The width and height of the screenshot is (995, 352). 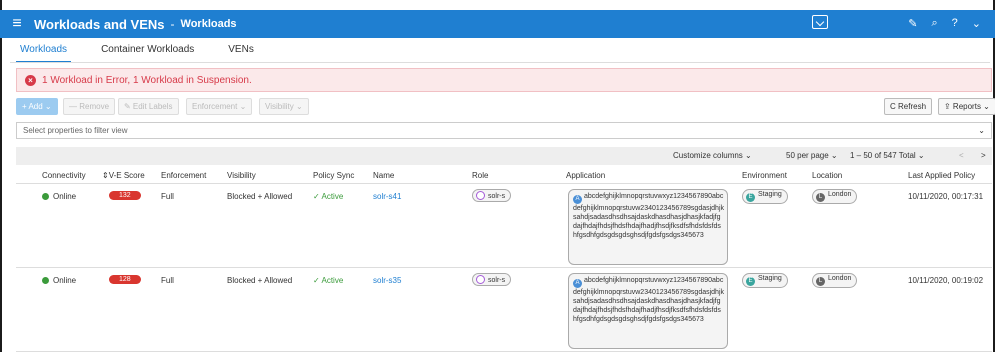 What do you see at coordinates (497, 24) in the screenshot?
I see `top-bar: ≡ Workloads and VENs - Workloads ✎ ⌕ ? ⌄` at bounding box center [497, 24].